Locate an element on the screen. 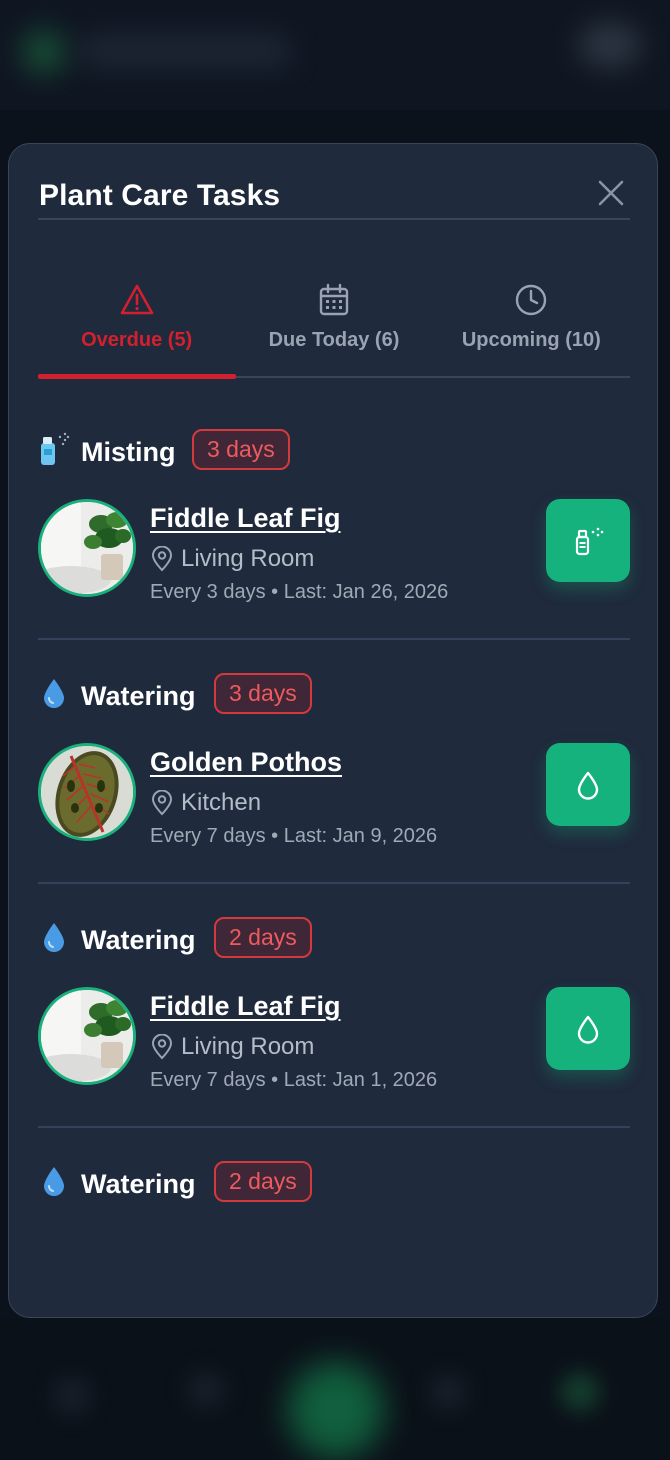  background-title is located at coordinates (185, 51).